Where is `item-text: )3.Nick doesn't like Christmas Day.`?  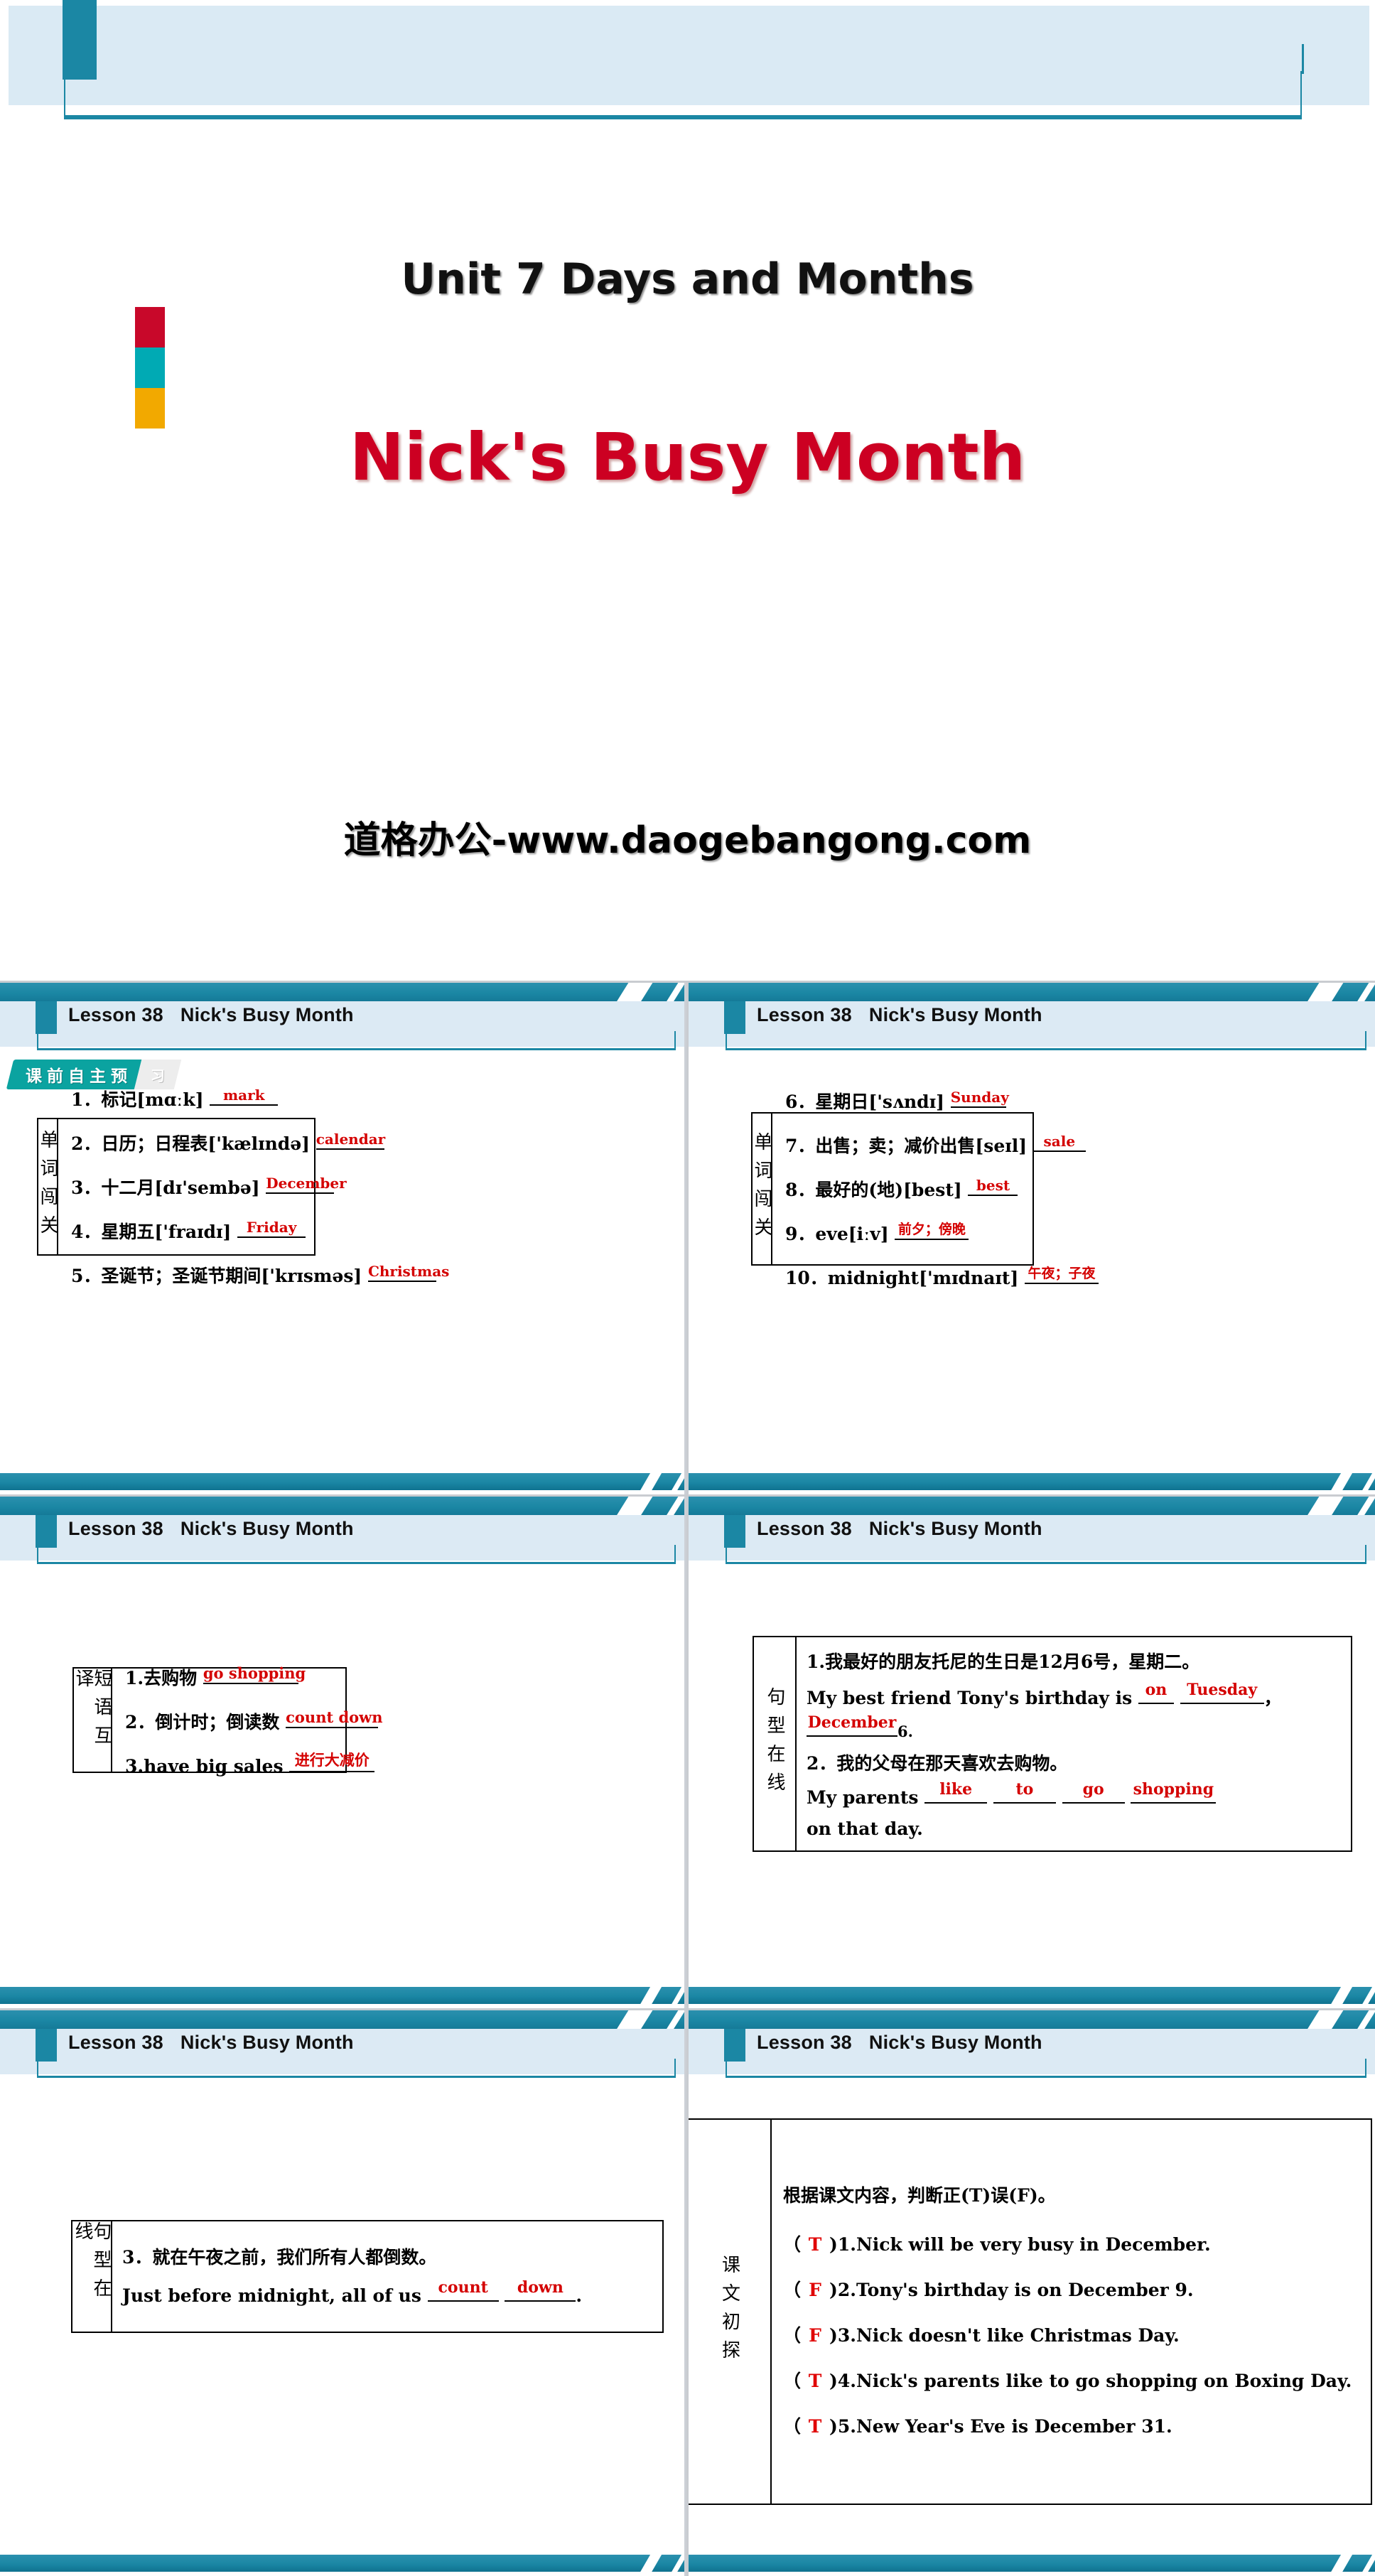
item-text: )3.Nick doesn't like Christmas Day. is located at coordinates (1004, 2335).